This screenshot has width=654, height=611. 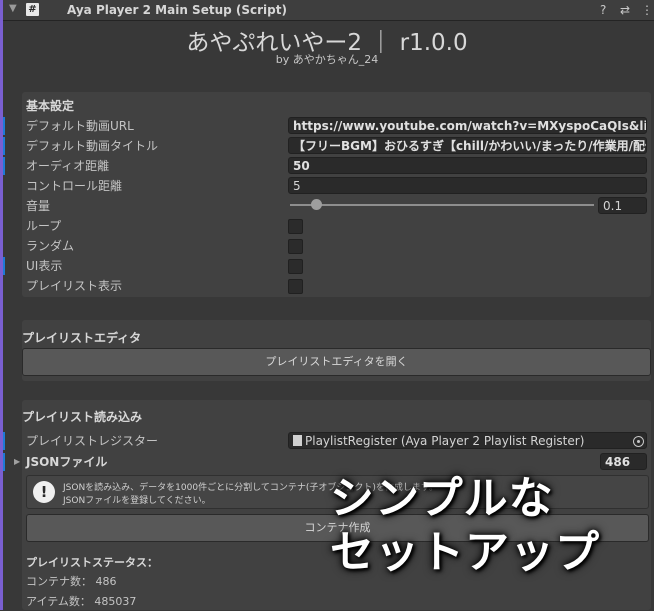 I want to click on loop-label: ループ, so click(x=44, y=226).